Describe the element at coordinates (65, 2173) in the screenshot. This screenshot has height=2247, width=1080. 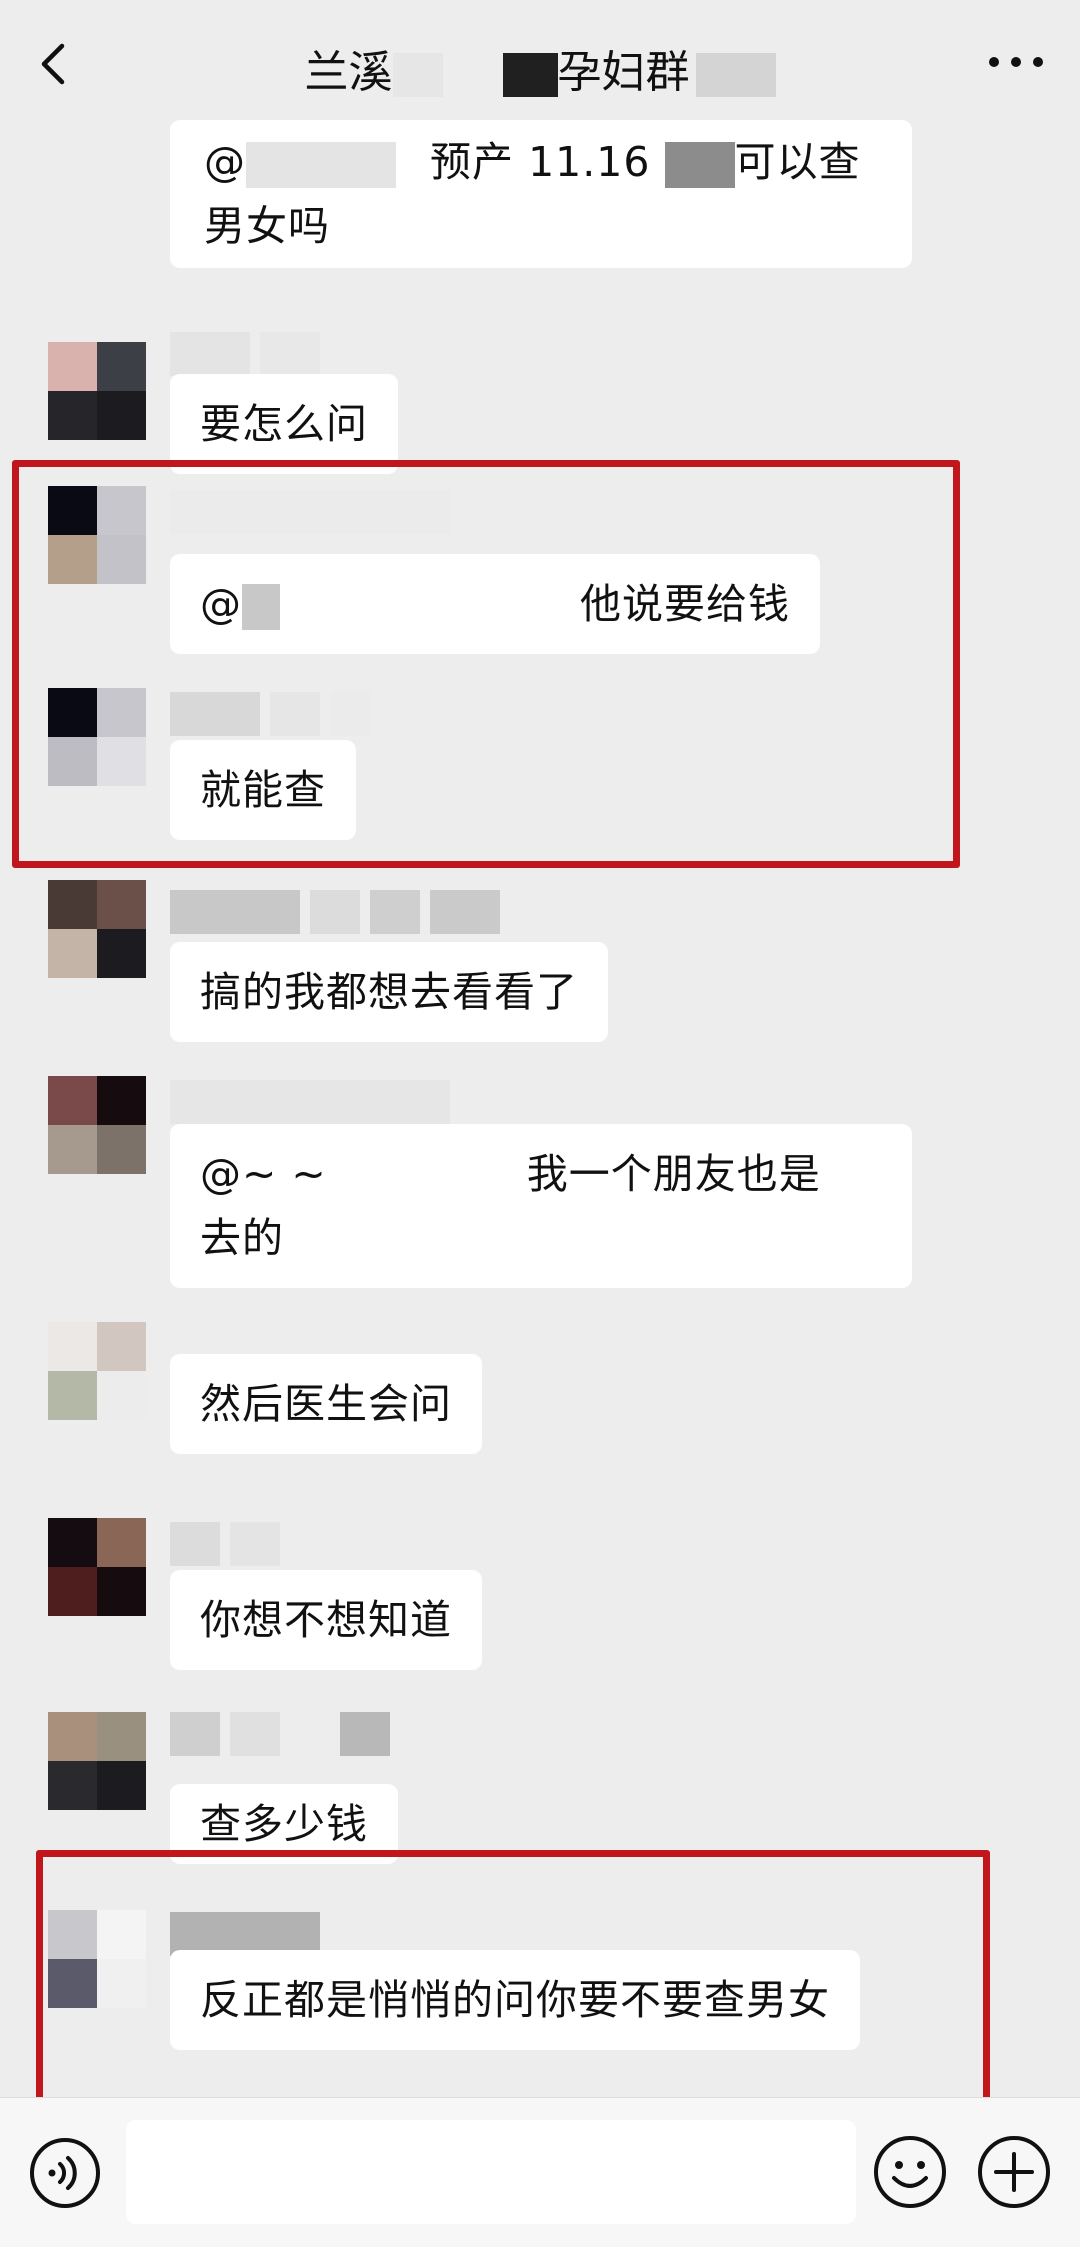
I see `voice-icon` at that location.